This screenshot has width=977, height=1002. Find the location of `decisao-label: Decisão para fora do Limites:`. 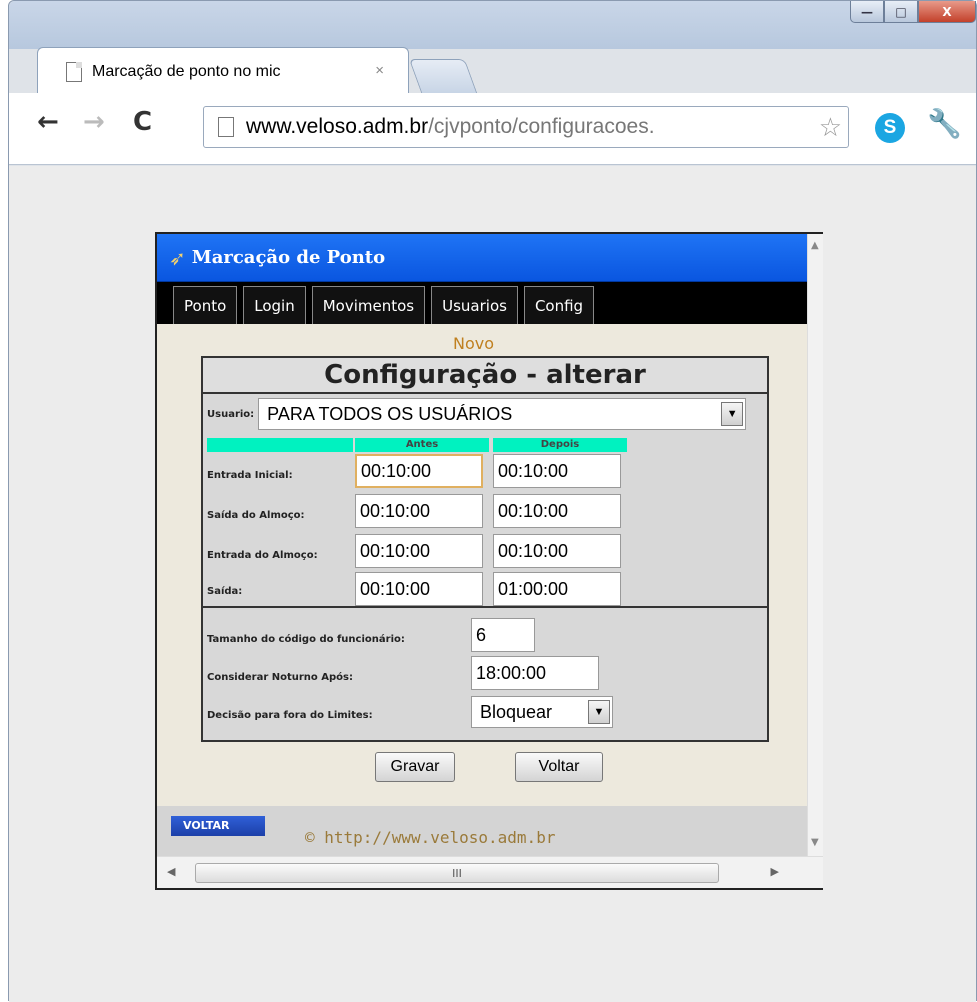

decisao-label: Decisão para fora do Limites: is located at coordinates (290, 715).